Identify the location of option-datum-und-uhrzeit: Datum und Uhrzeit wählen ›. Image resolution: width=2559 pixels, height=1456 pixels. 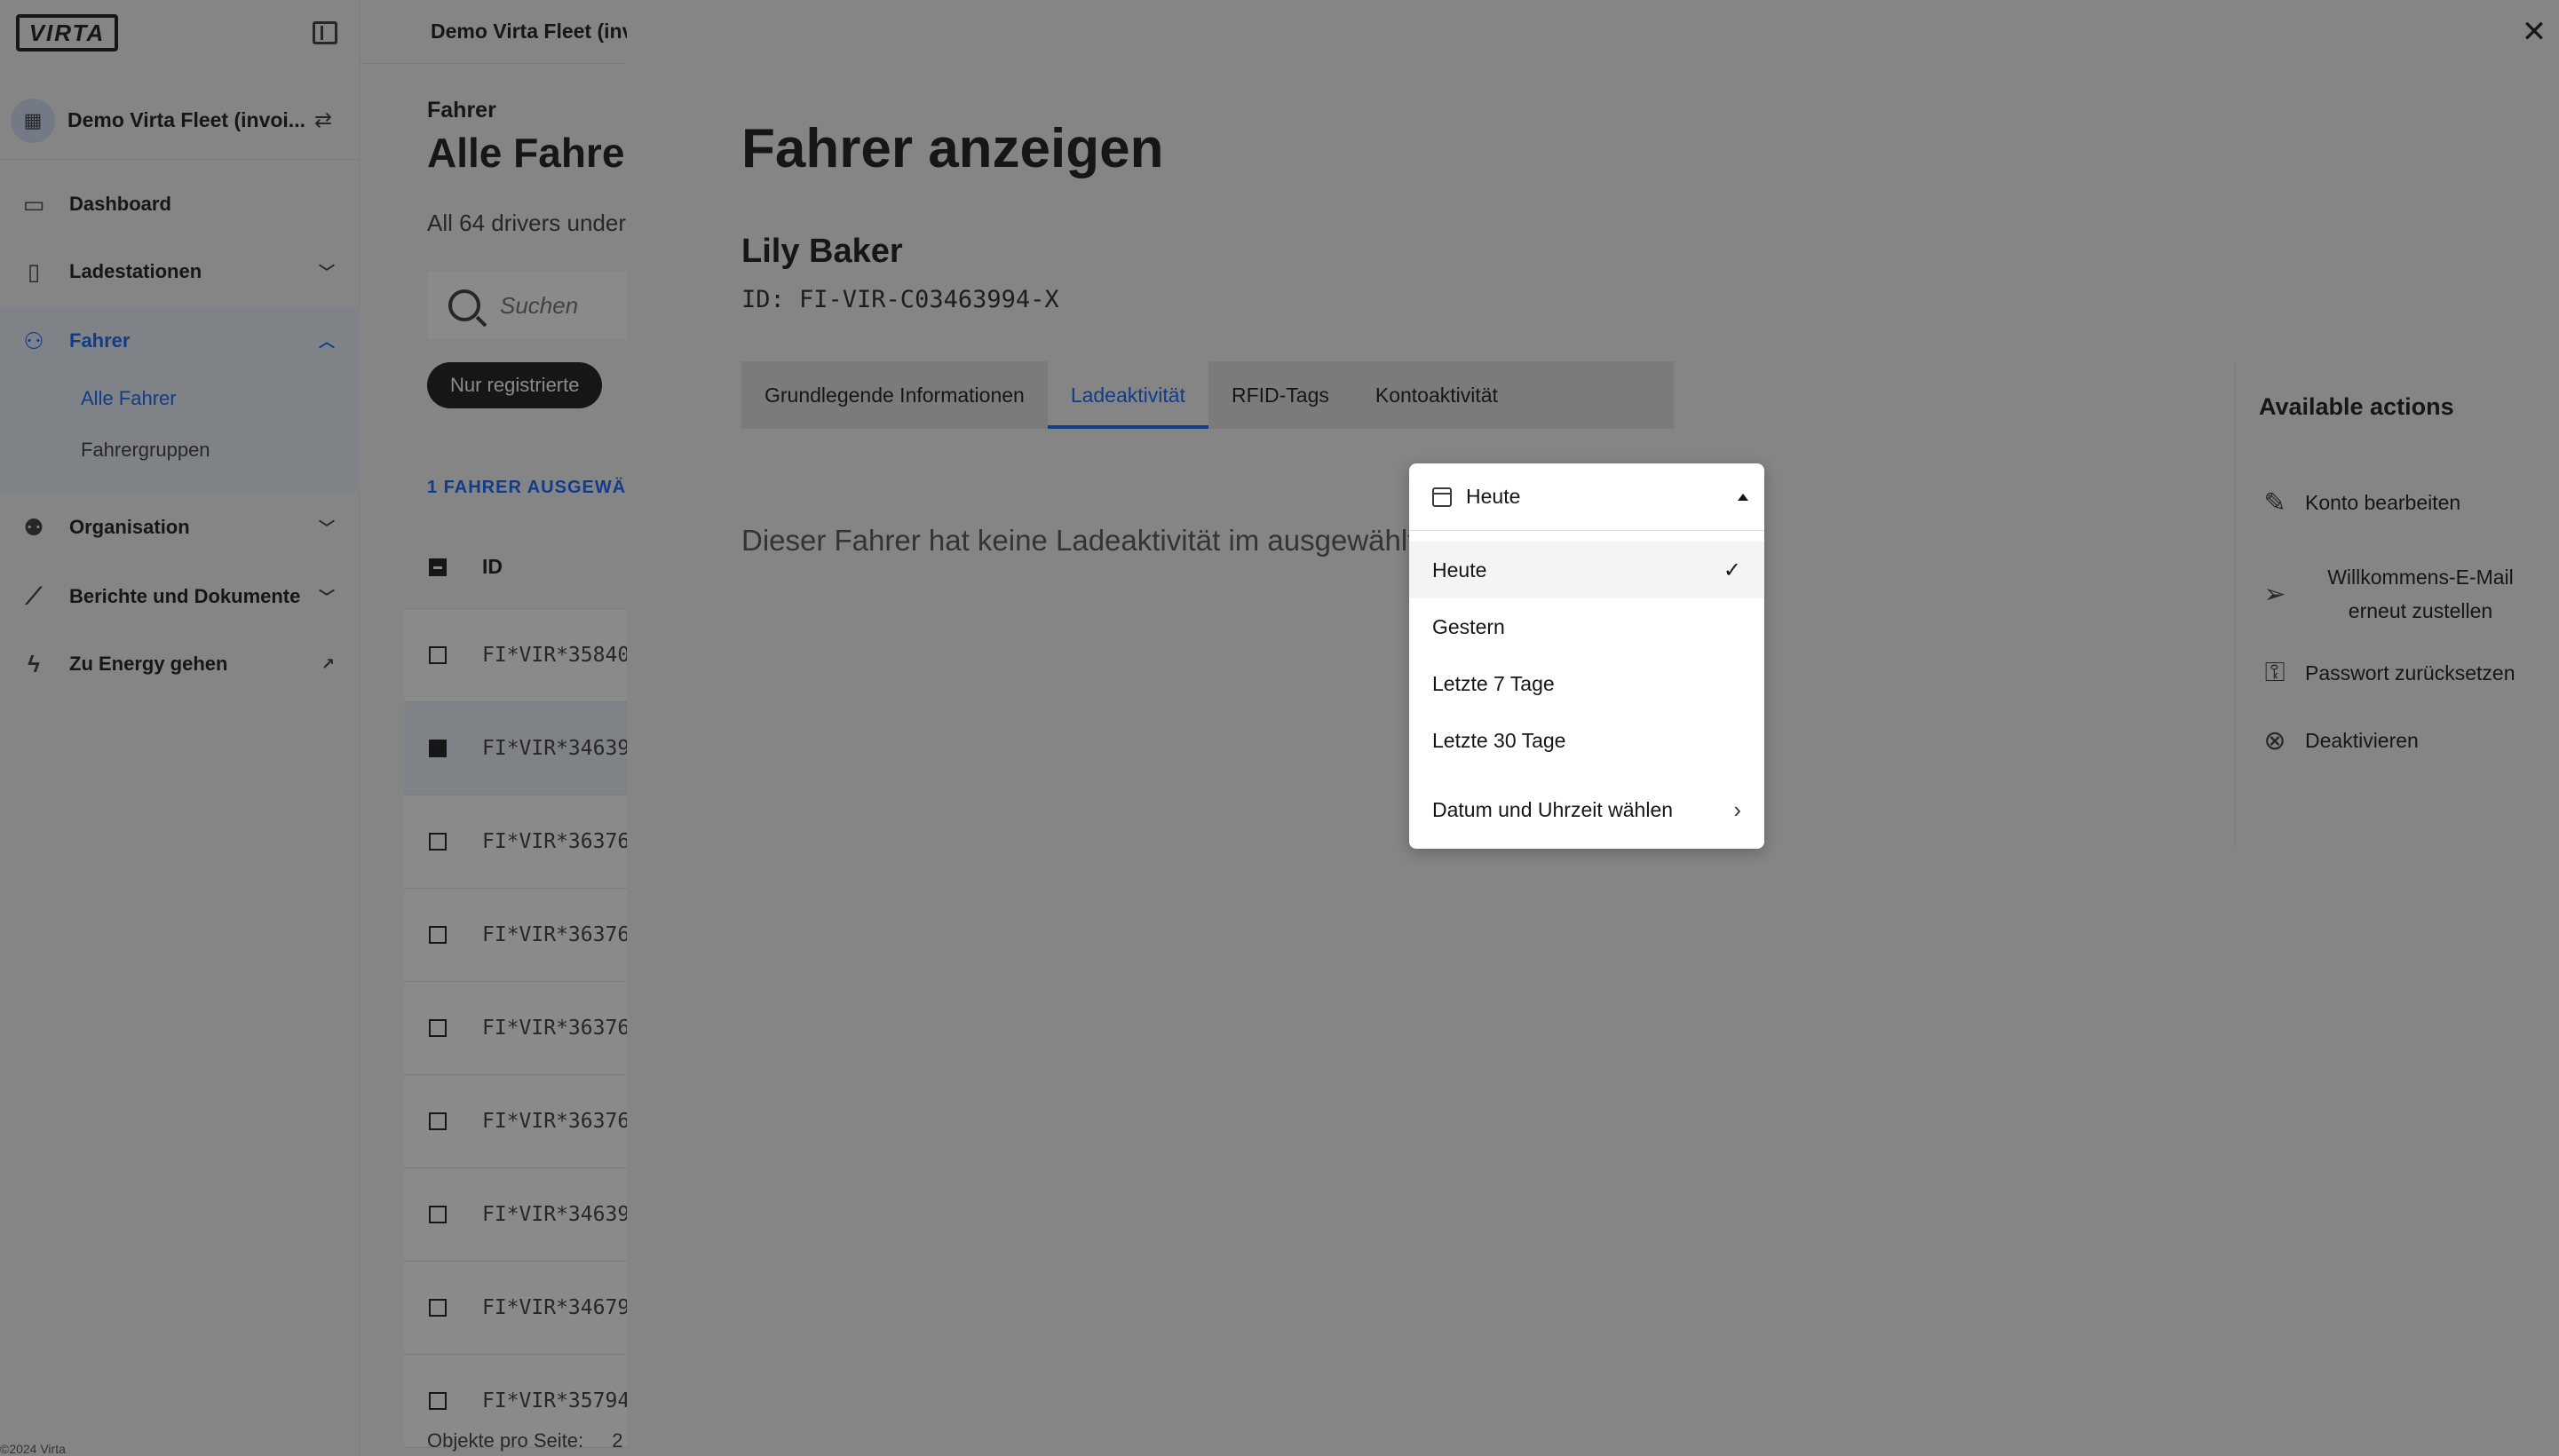
(1586, 809).